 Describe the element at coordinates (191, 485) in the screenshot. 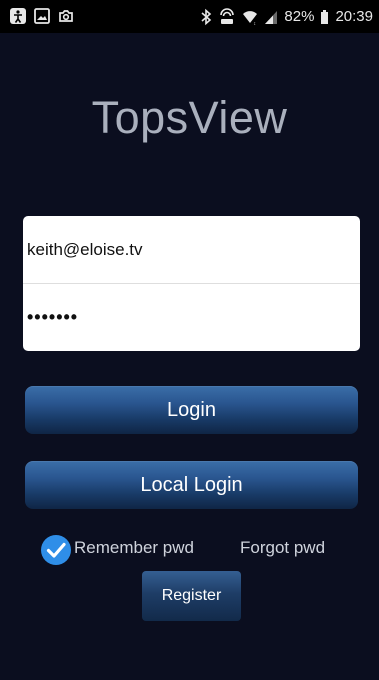

I see `local-login-button: Local Login` at that location.